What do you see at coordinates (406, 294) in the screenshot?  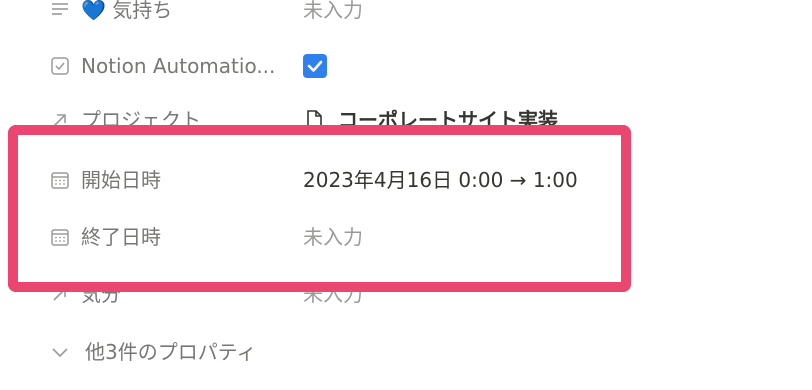 I see `property-row-feeling: 気分 未入力` at bounding box center [406, 294].